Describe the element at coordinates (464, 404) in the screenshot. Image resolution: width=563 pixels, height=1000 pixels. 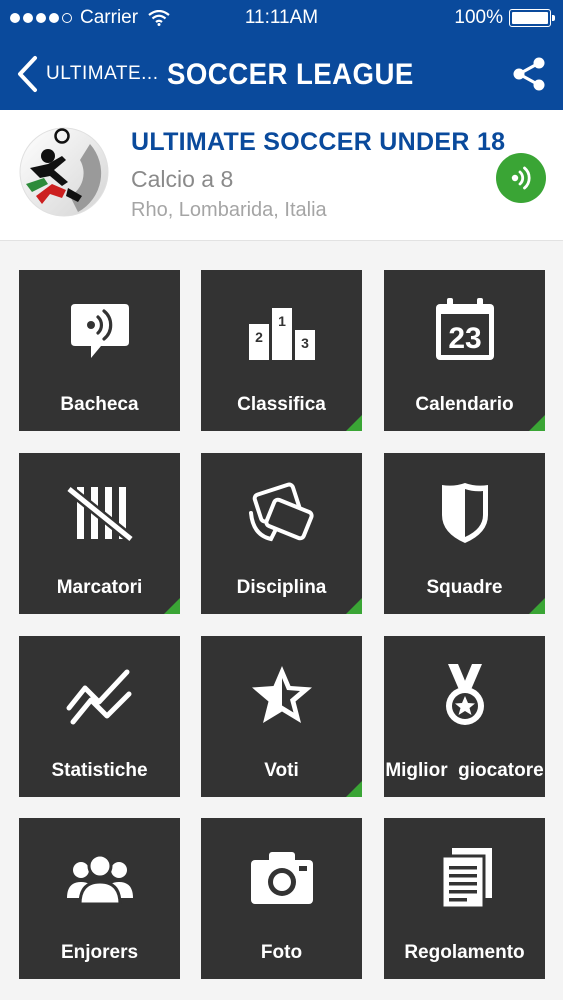
I see `menu-tile-label: Calendario` at that location.